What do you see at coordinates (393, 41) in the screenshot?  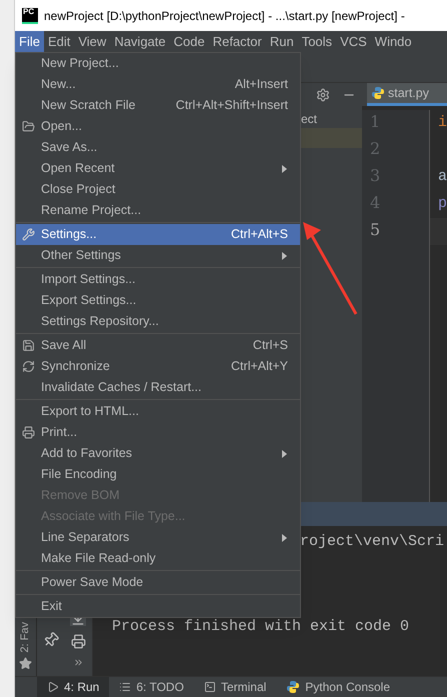 I see `menu-bar-item: Windo` at bounding box center [393, 41].